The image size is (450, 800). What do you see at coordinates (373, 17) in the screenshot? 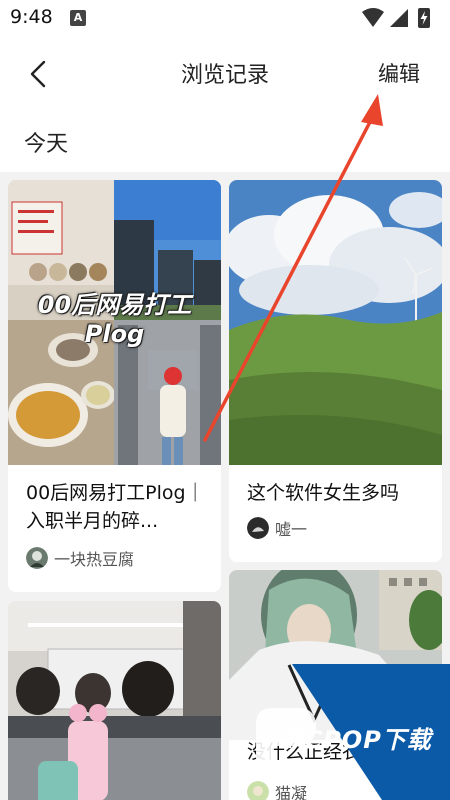
I see `wifi-icon` at bounding box center [373, 17].